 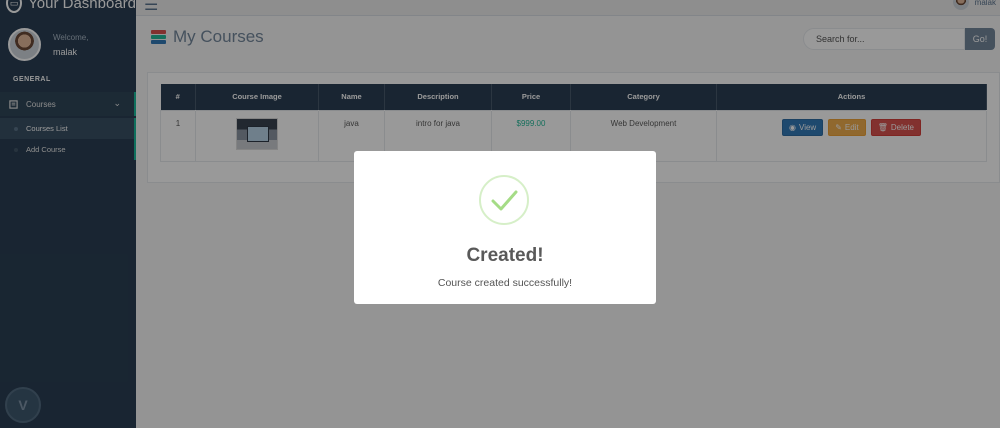 I want to click on success-check-icon, so click(x=504, y=200).